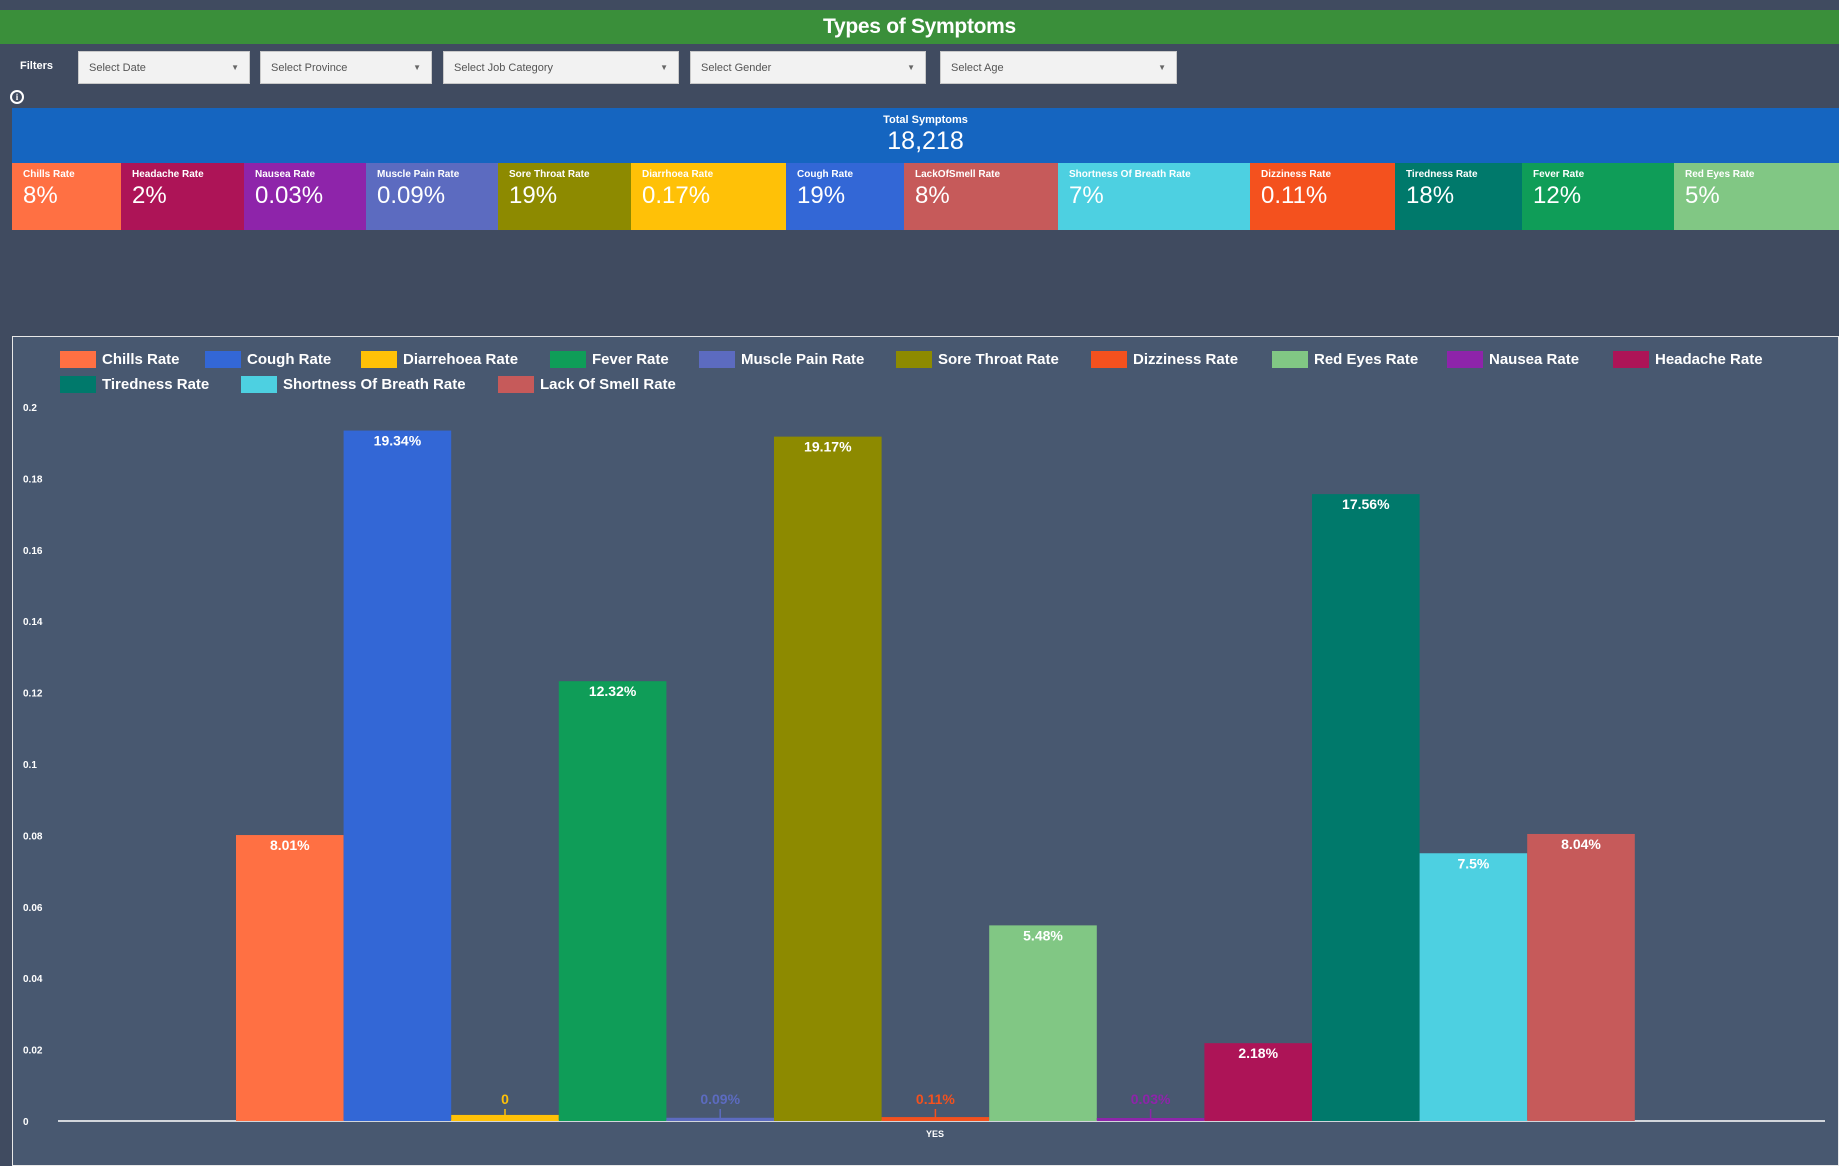 The image size is (1839, 1166). What do you see at coordinates (977, 67) in the screenshot?
I see `age-filter-placeholder: Select Age` at bounding box center [977, 67].